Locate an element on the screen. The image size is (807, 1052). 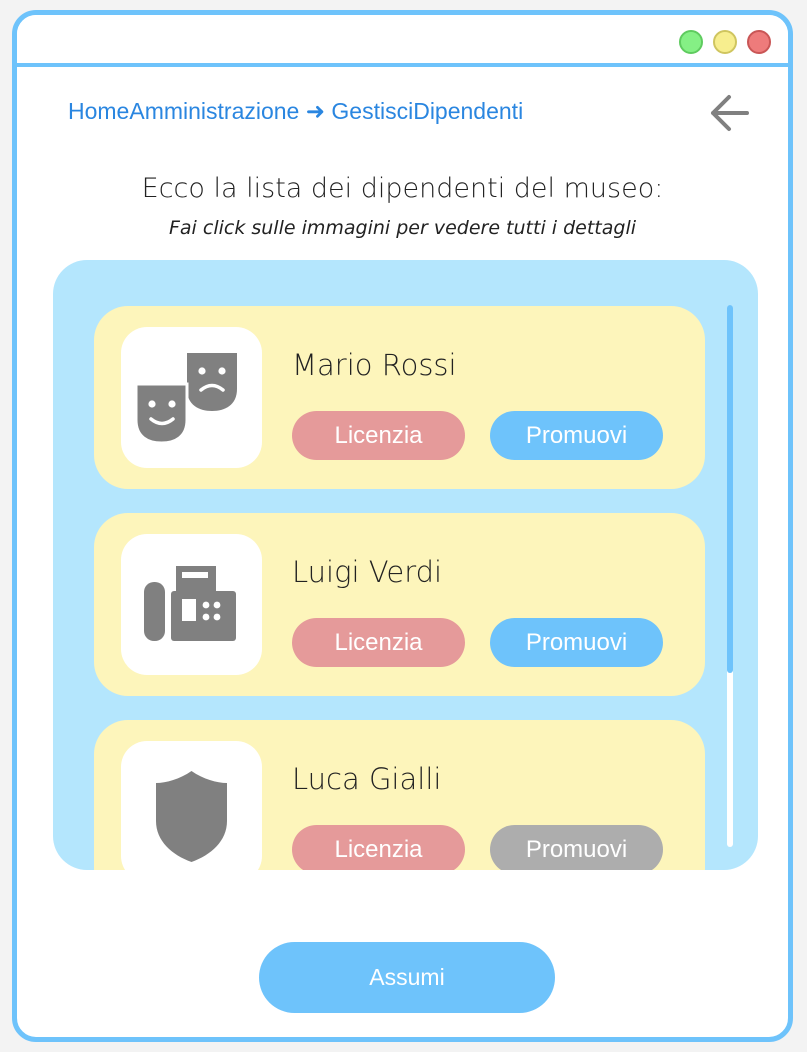
scrollbar is located at coordinates (730, 576).